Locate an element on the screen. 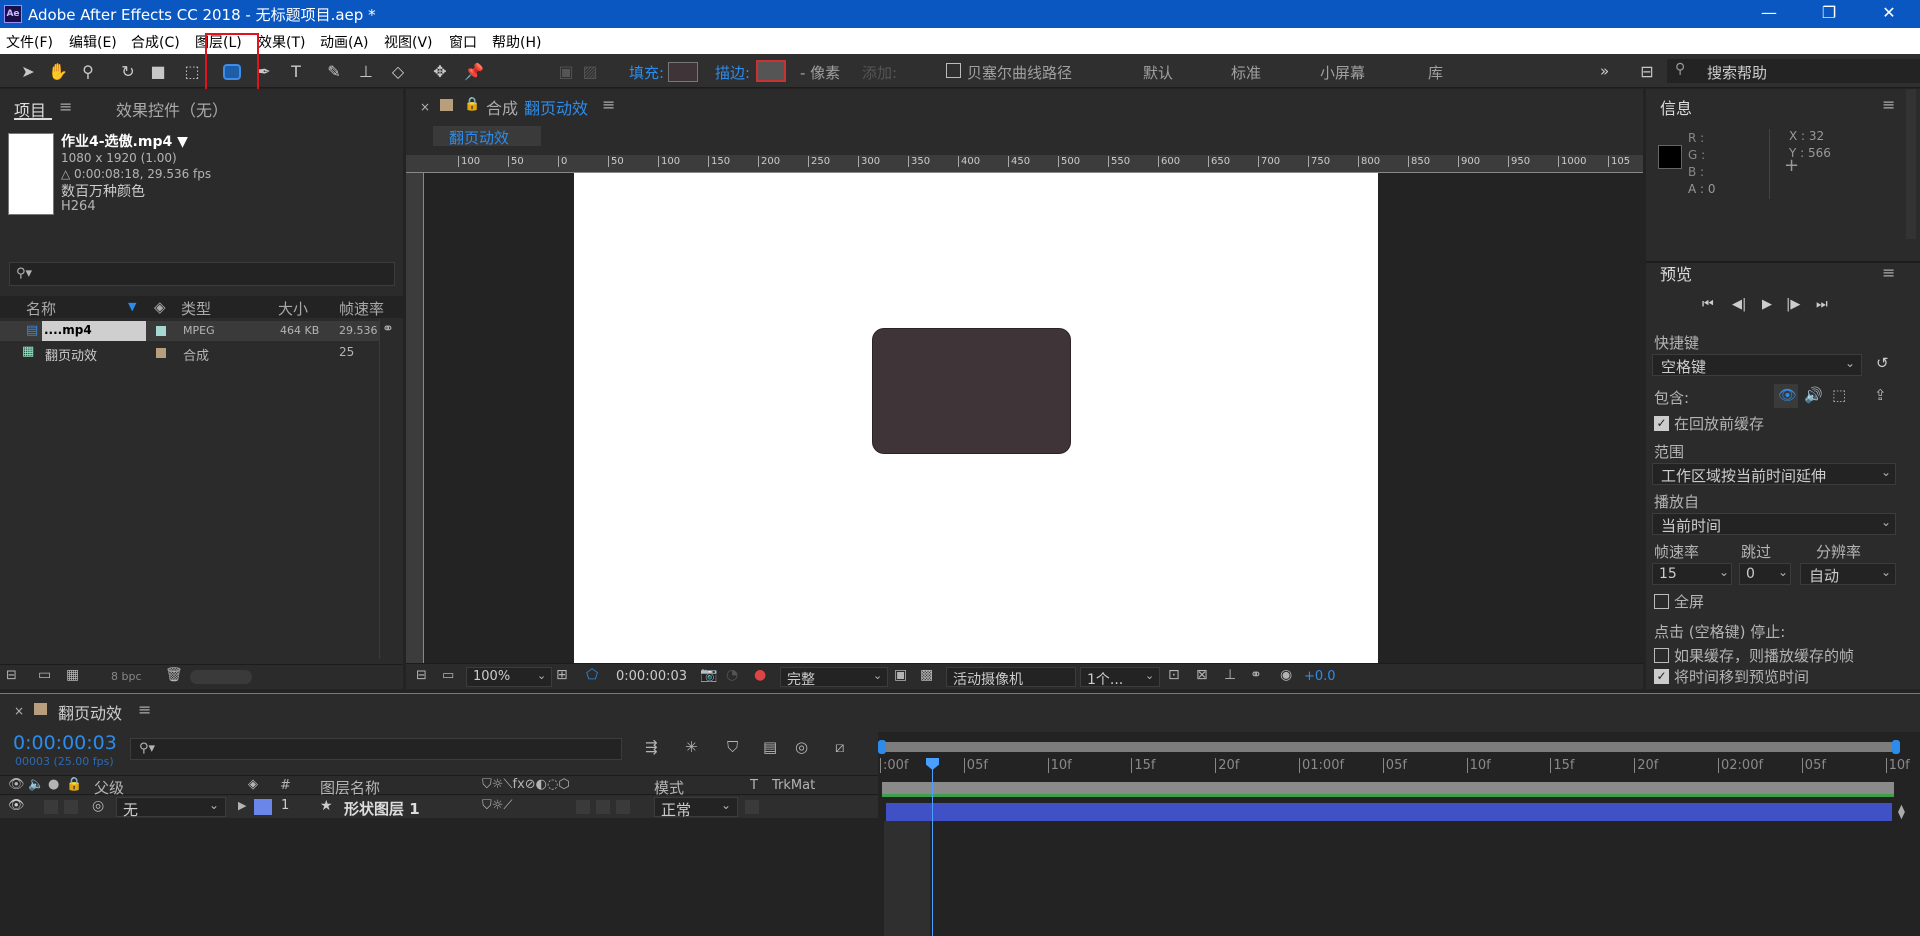 The image size is (1920, 936). work-area-navigator is located at coordinates (1388, 747).